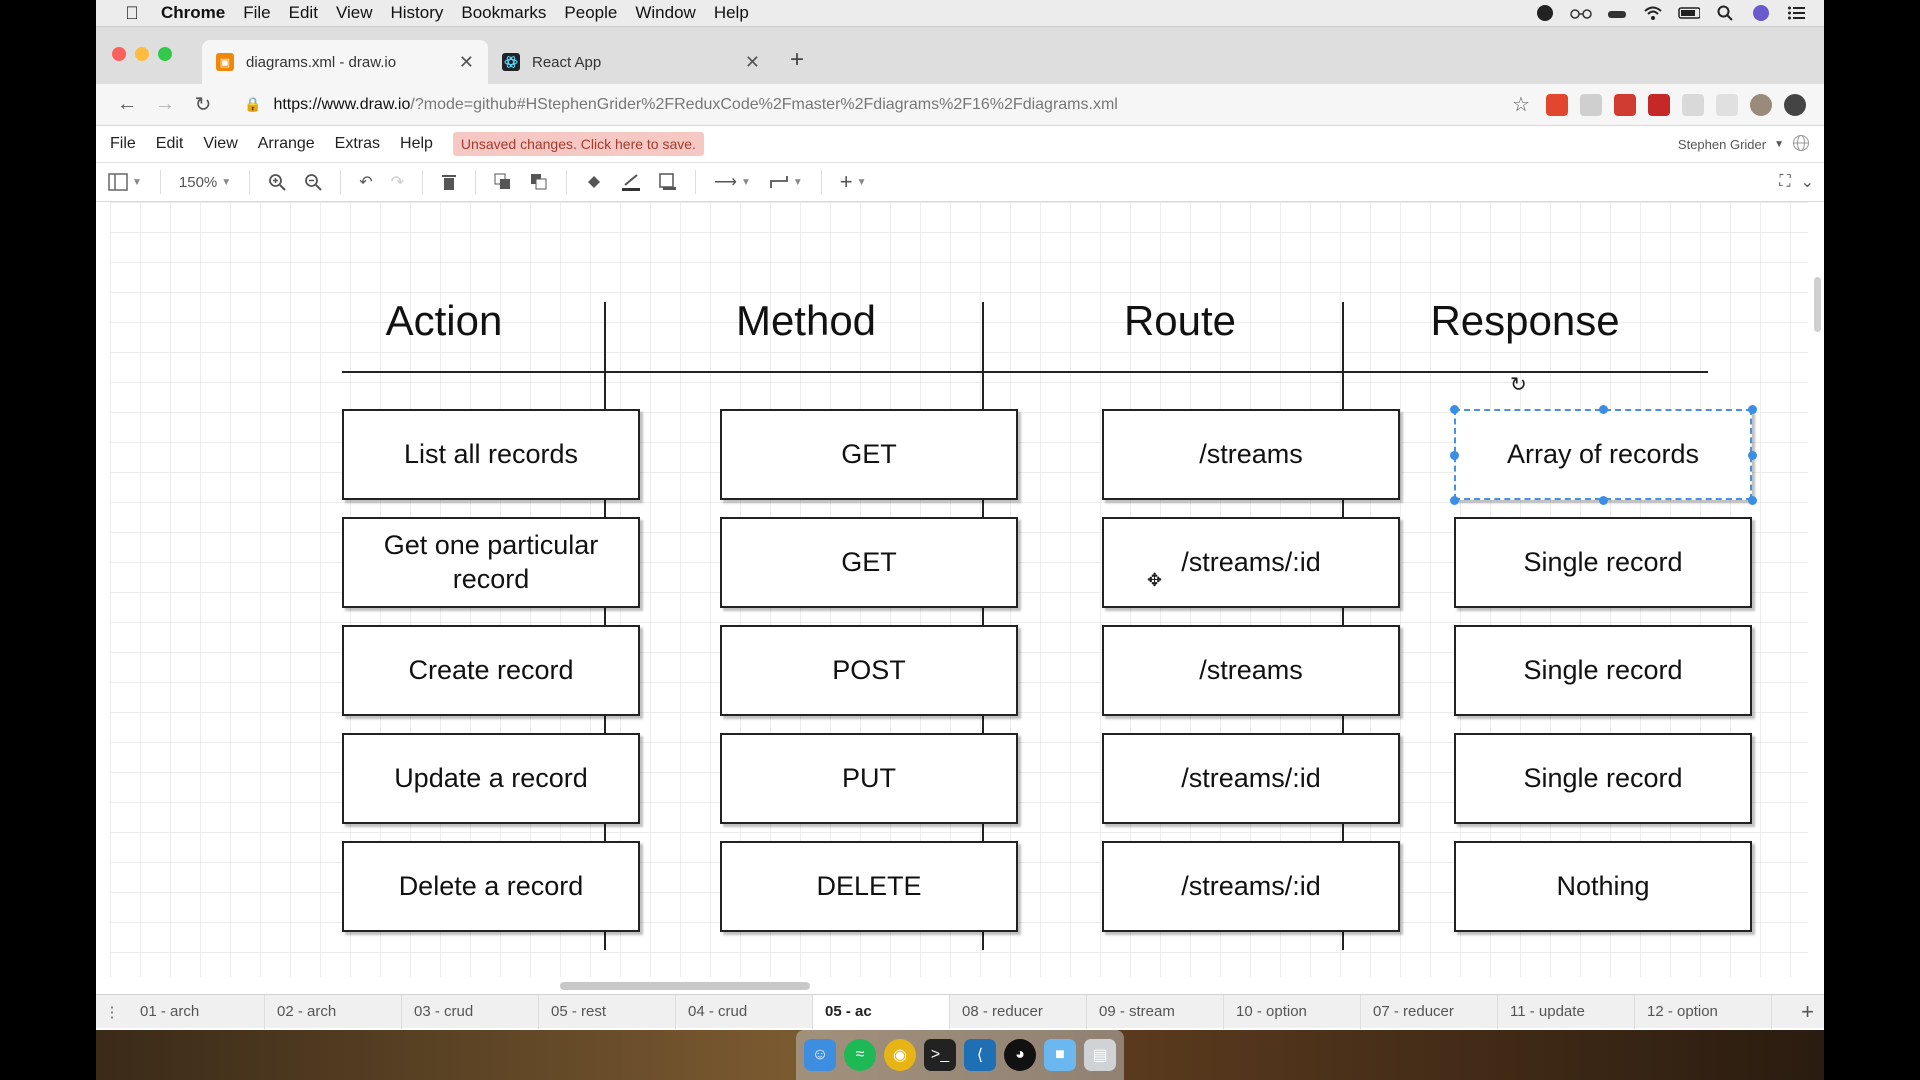 Image resolution: width=1920 pixels, height=1080 pixels. Describe the element at coordinates (1653, 13) in the screenshot. I see `wifi-icon` at that location.